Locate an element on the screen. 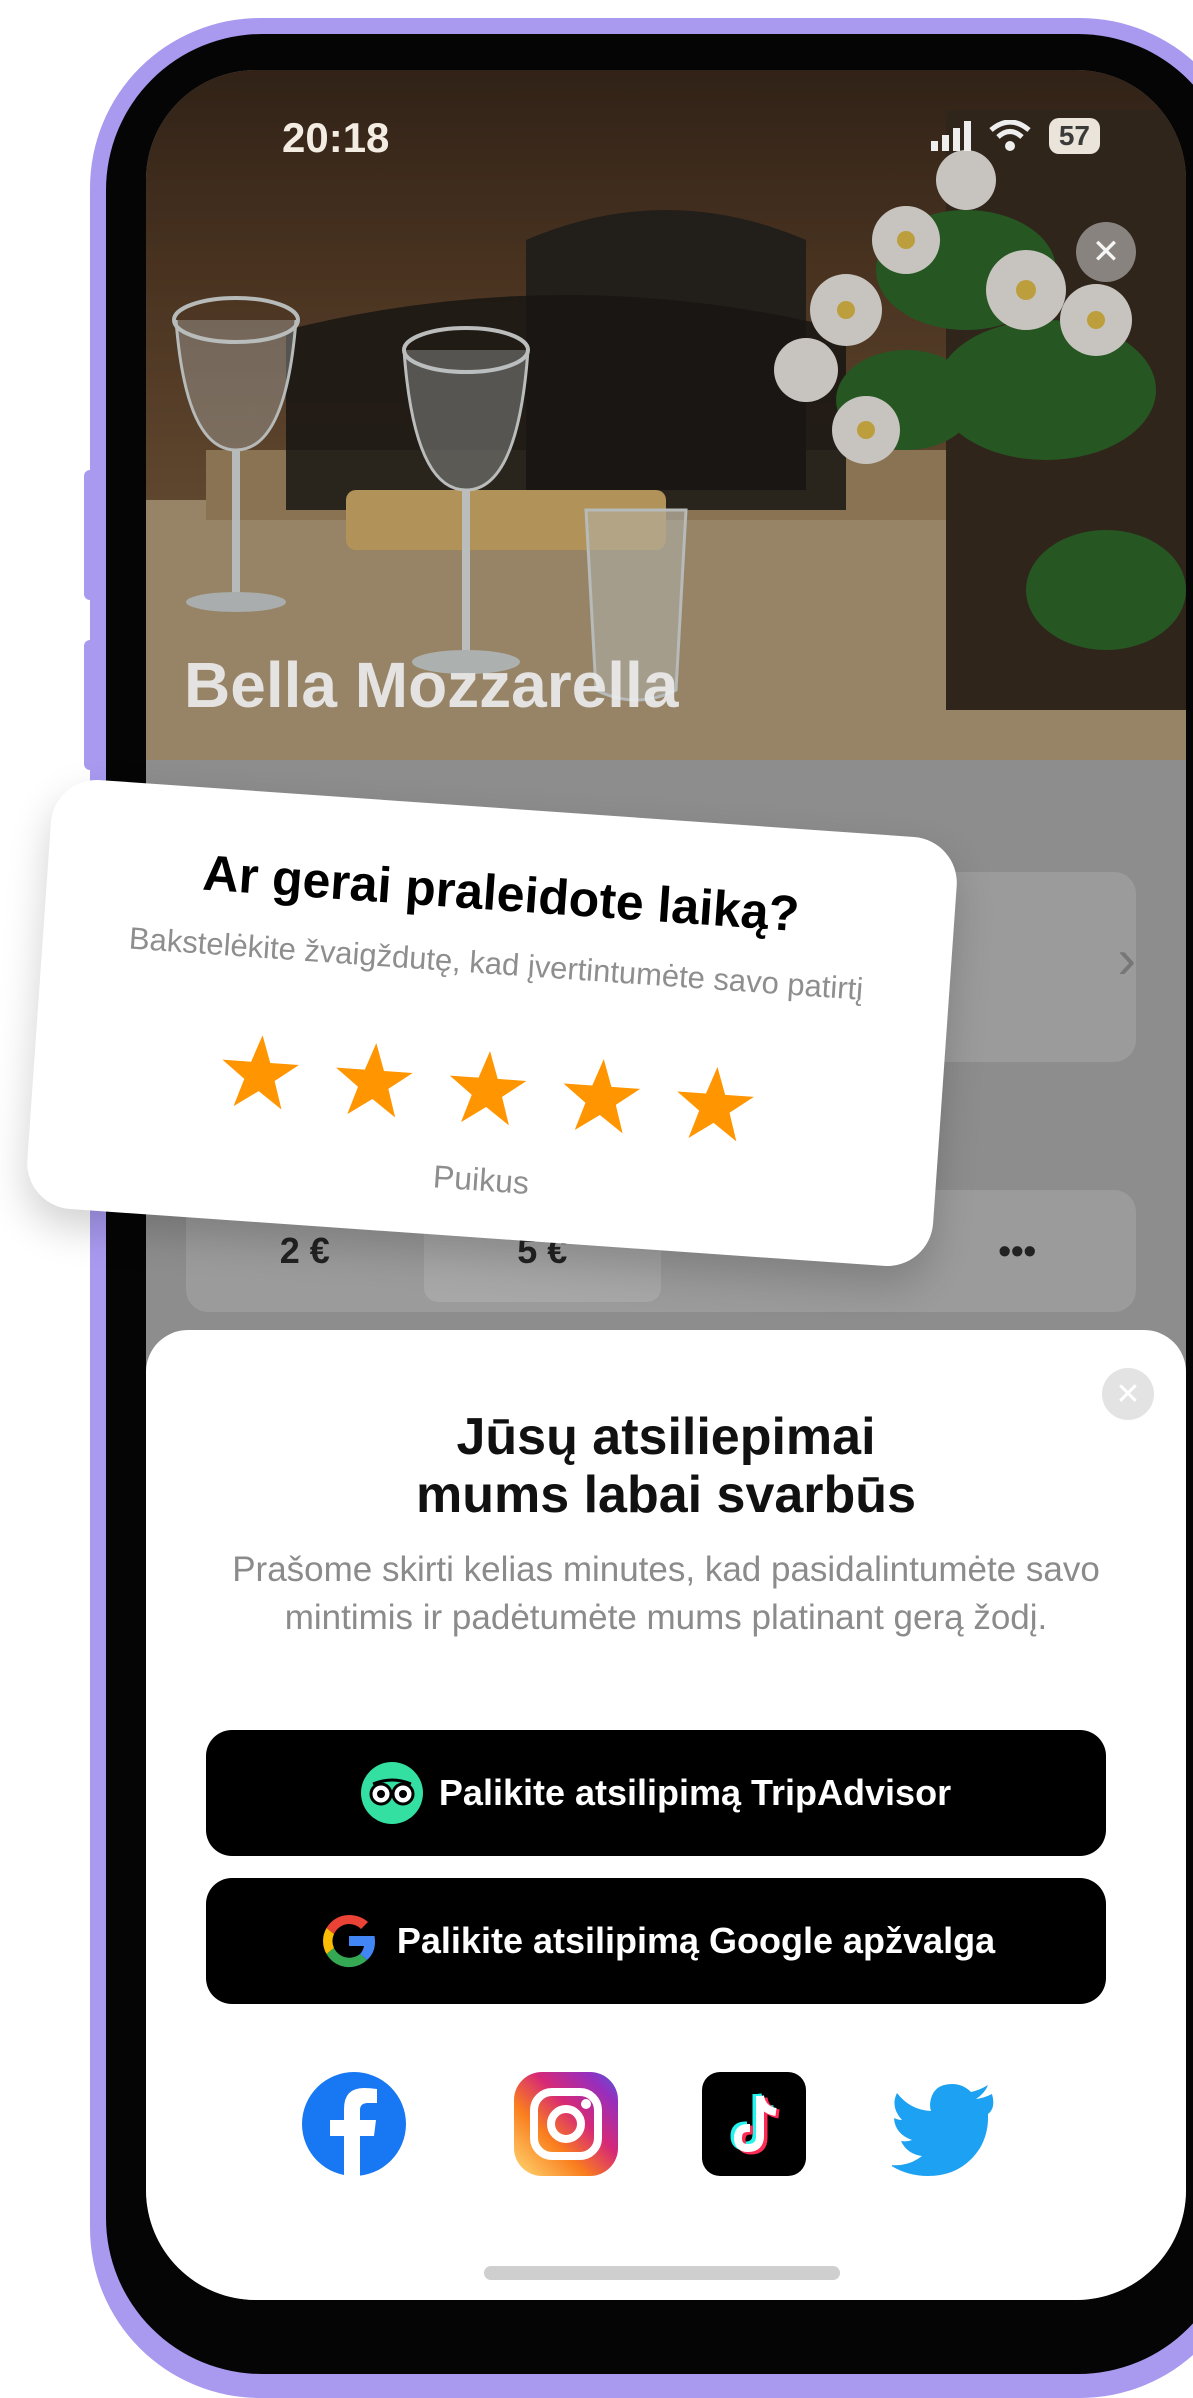  google-icon is located at coordinates (348, 1941).